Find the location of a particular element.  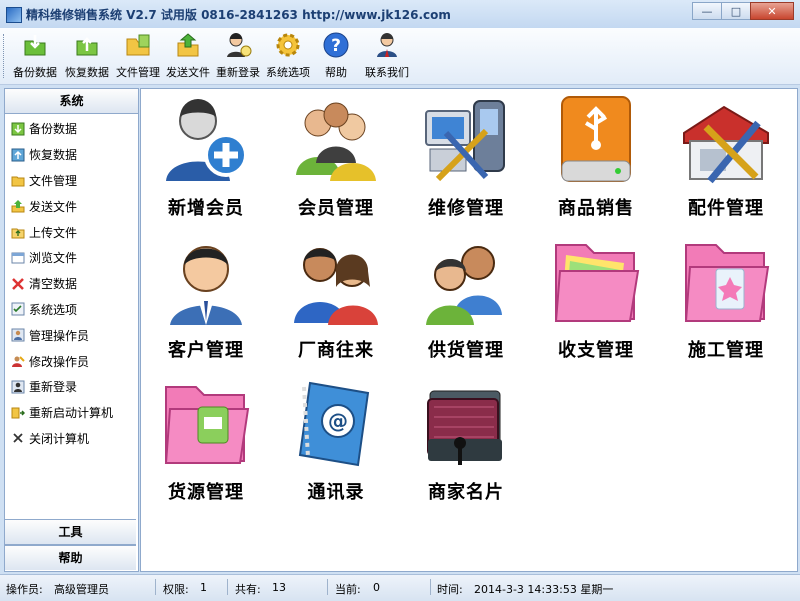

sidebar-item-shutdown: 关闭计算机 is located at coordinates (71, 439).